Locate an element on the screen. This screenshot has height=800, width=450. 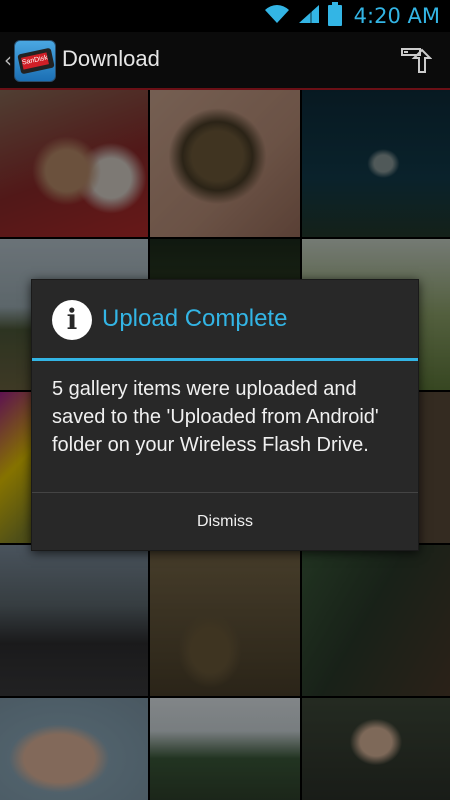
dialog-header: i Upload Complete is located at coordinates (225, 320).